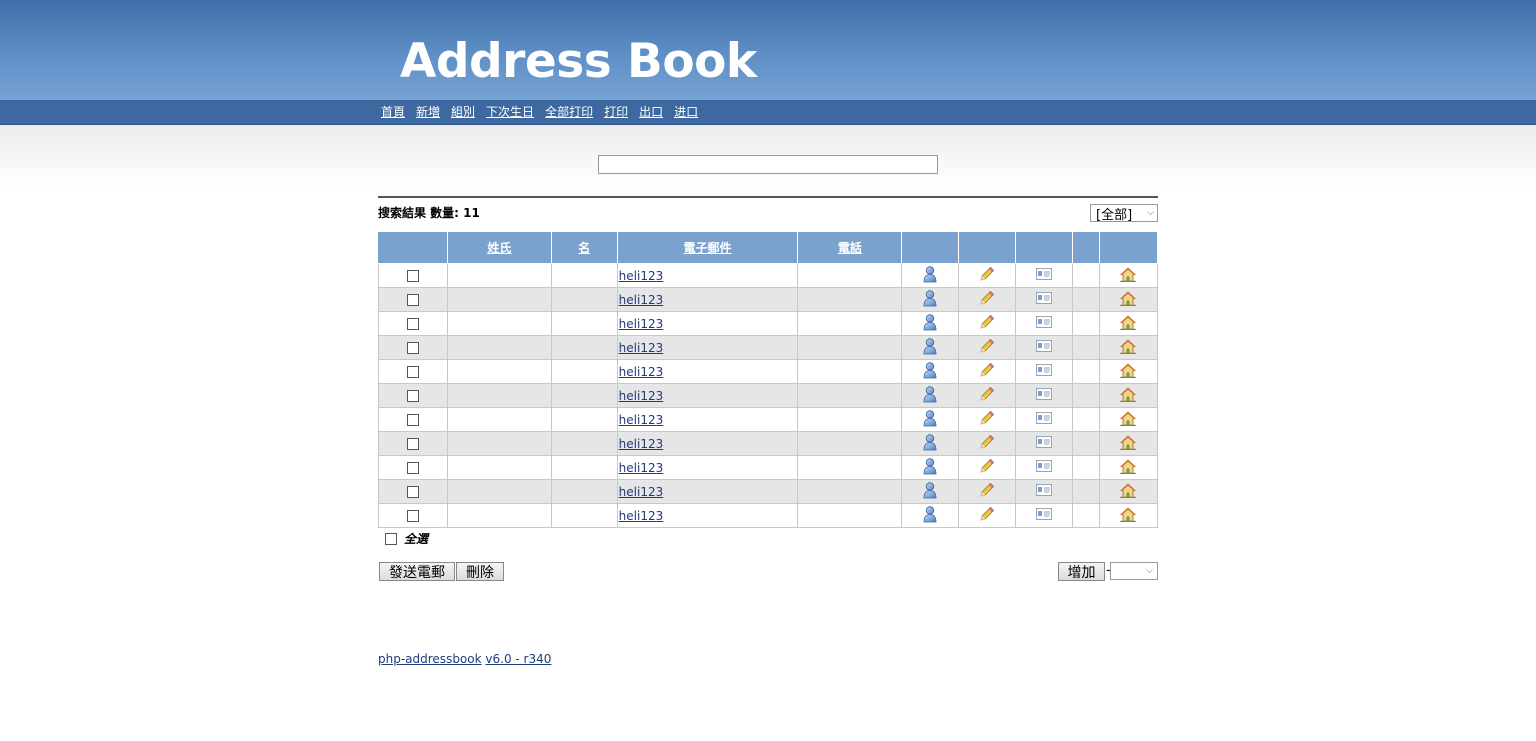  Describe the element at coordinates (463, 112) in the screenshot. I see `nav-link: 組別` at that location.